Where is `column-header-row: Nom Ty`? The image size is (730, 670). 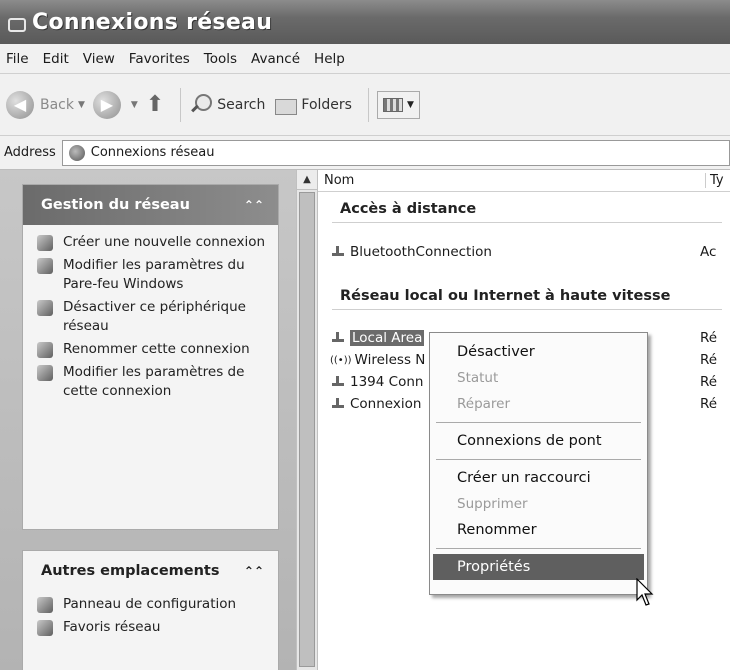
column-header-row: Nom Ty is located at coordinates (524, 181).